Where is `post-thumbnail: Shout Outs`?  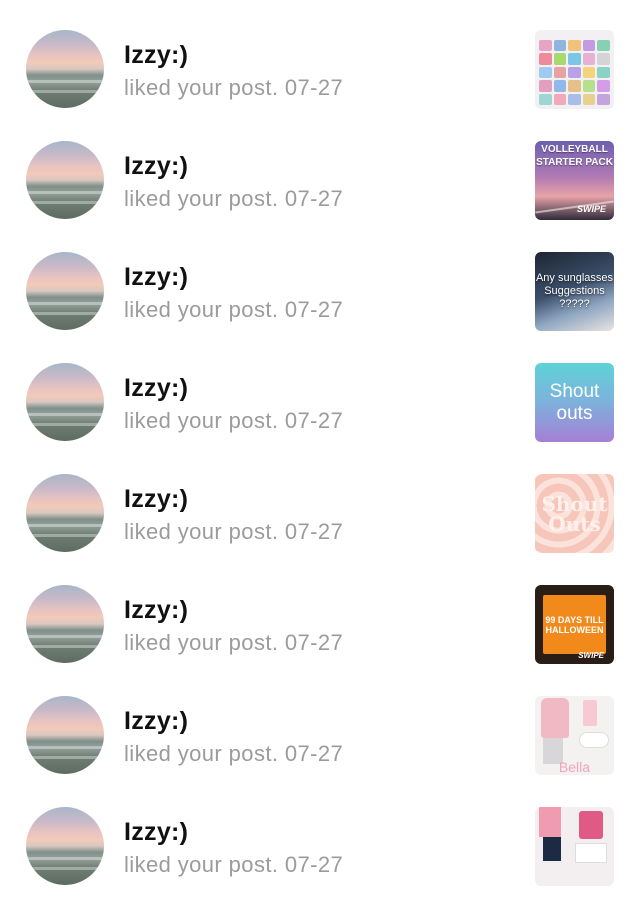 post-thumbnail: Shout Outs is located at coordinates (574, 513).